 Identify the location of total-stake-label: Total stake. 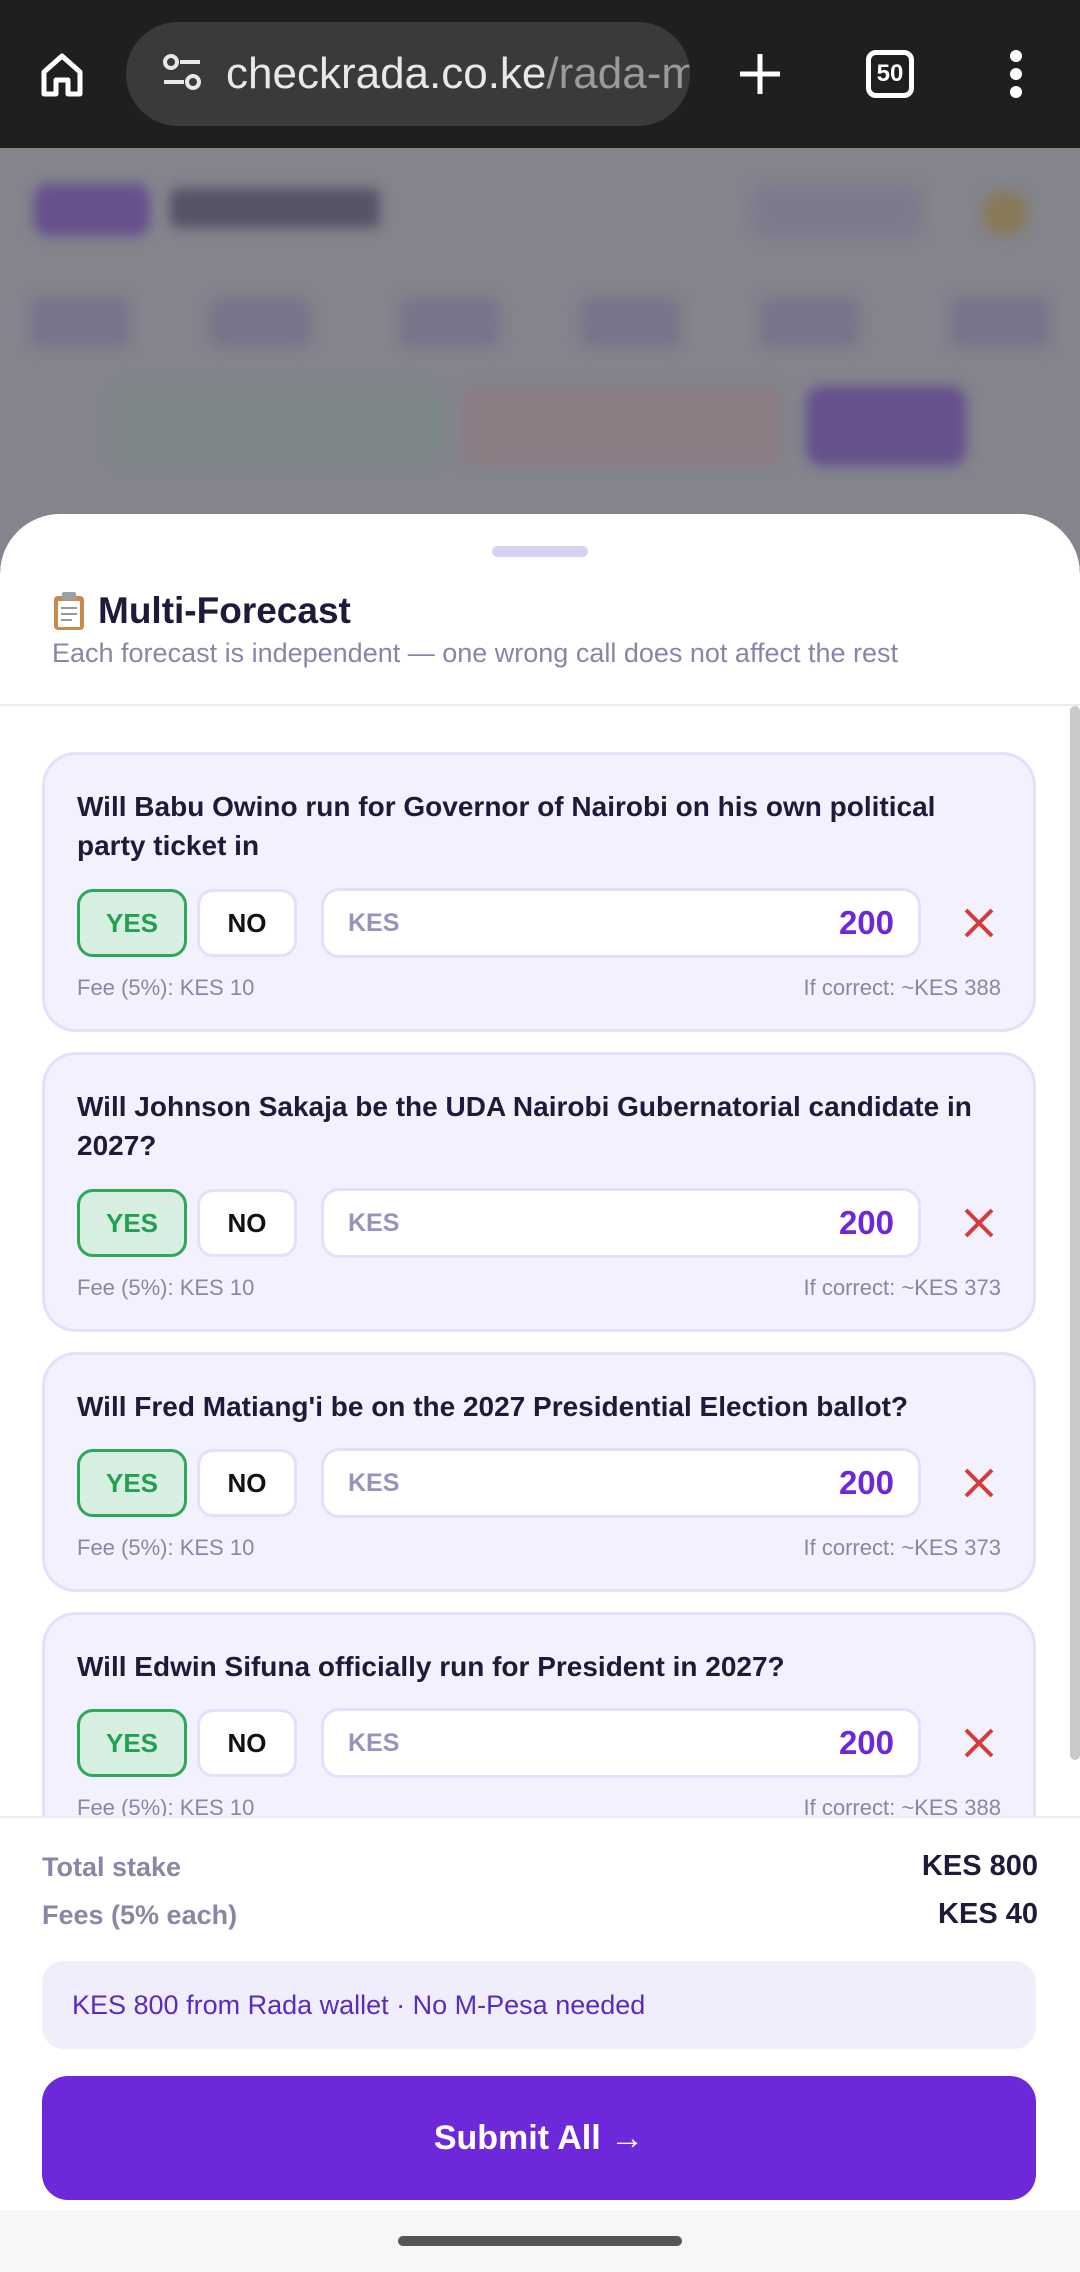
(112, 1867).